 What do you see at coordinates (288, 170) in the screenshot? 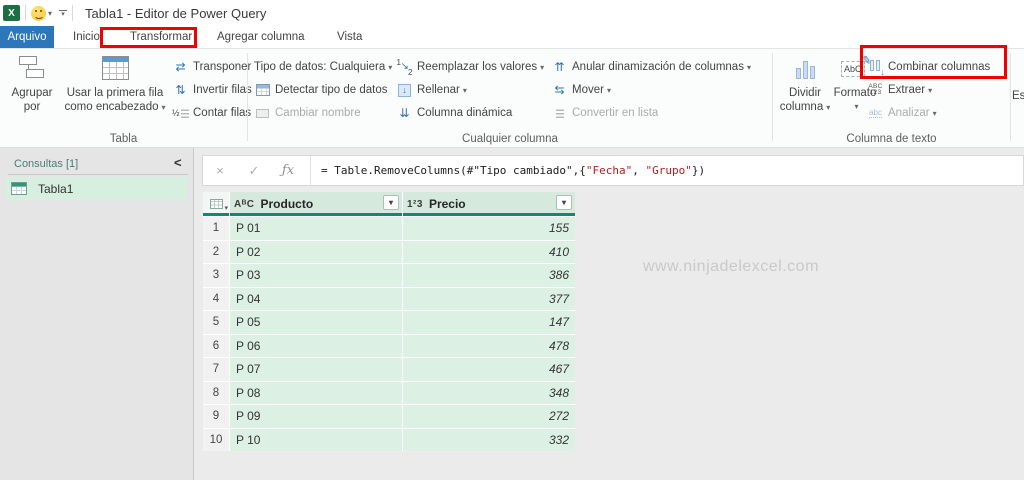
I see `fx-icon: ƒx` at bounding box center [288, 170].